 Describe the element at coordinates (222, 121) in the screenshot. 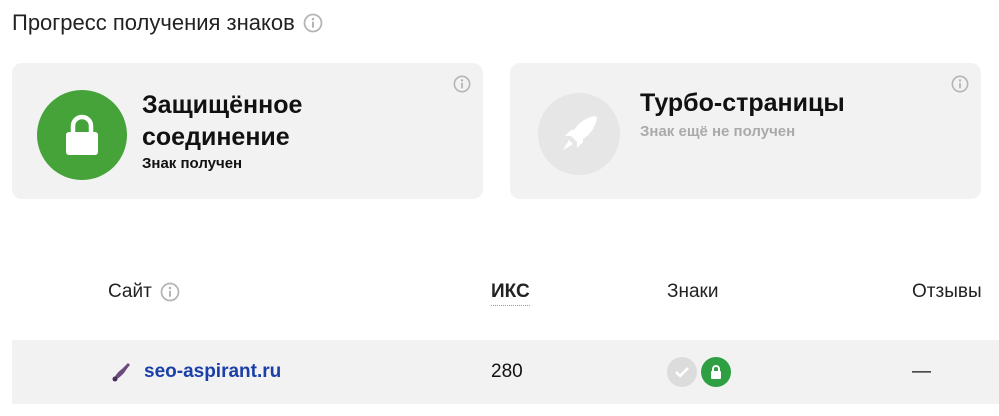

I see `card-title: Защищённое соединение` at that location.